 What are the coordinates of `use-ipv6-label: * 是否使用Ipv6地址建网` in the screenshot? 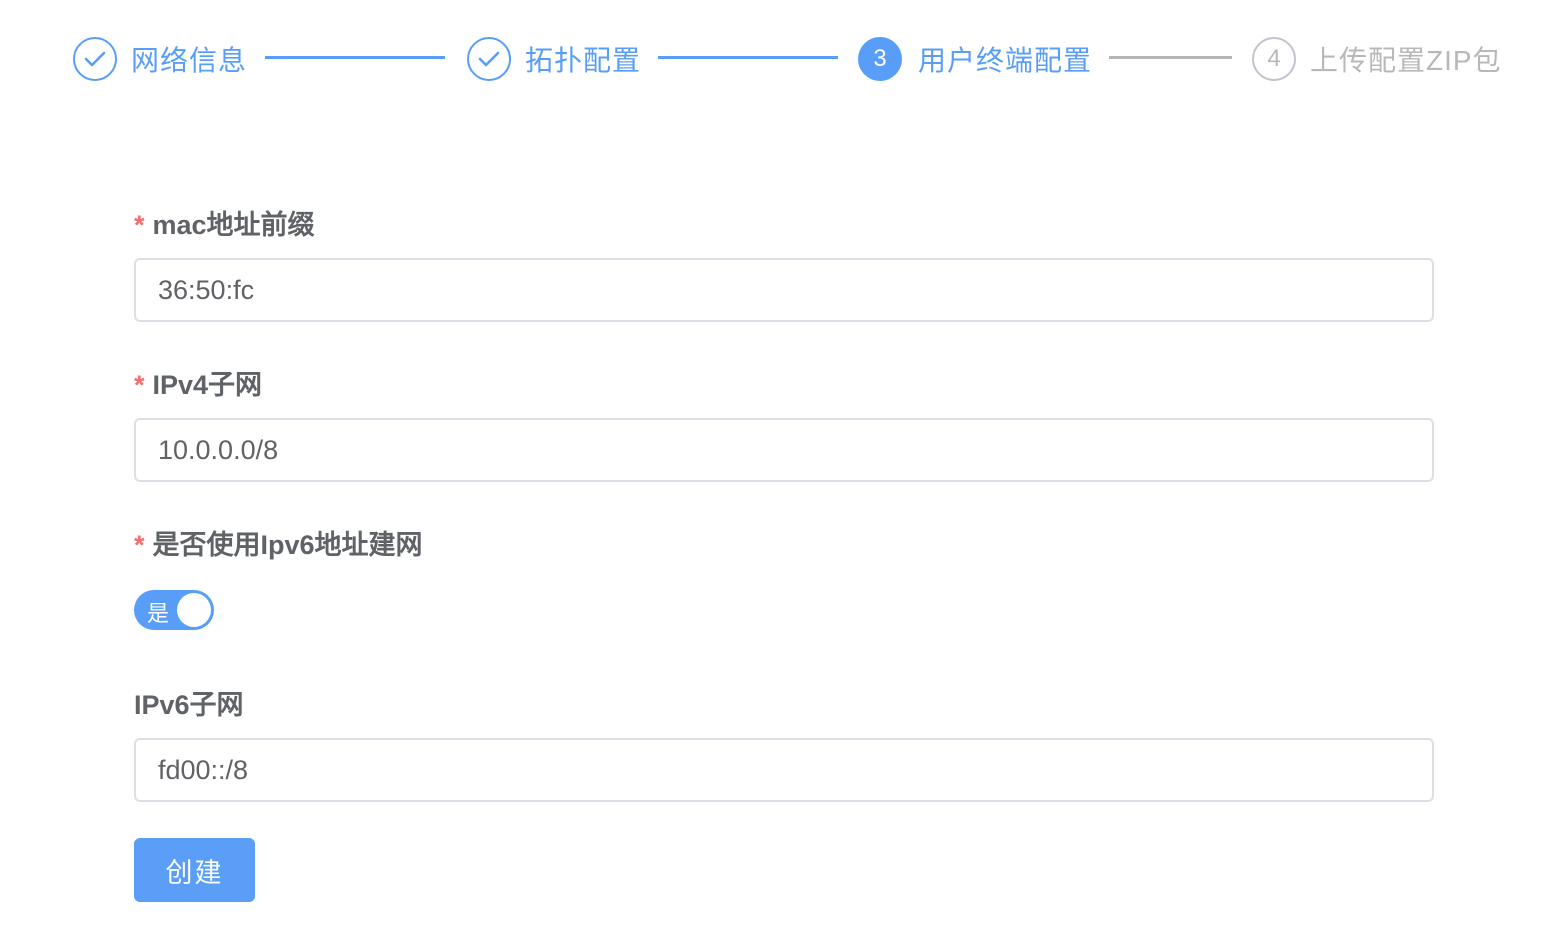 It's located at (278, 545).